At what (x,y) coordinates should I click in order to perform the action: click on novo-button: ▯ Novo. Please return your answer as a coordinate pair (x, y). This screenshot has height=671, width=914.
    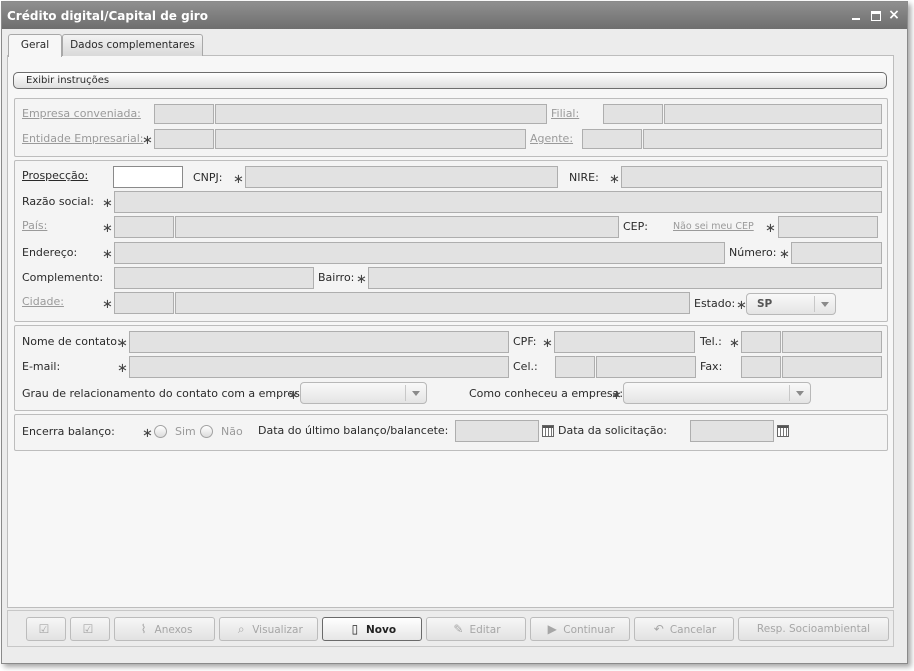
    Looking at the image, I should click on (372, 629).